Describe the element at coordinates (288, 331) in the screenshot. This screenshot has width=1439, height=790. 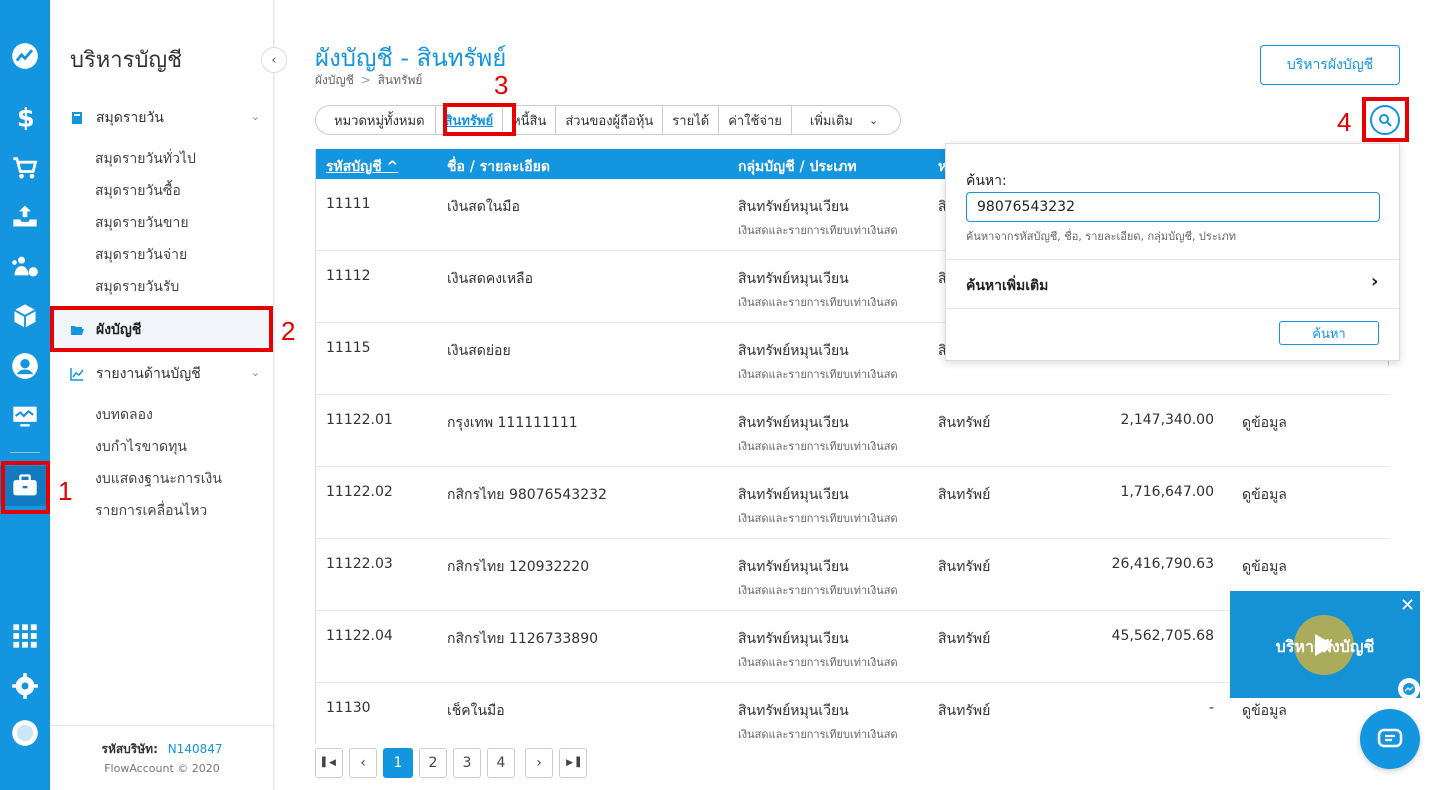
I see `annotation-number-2: 2` at that location.